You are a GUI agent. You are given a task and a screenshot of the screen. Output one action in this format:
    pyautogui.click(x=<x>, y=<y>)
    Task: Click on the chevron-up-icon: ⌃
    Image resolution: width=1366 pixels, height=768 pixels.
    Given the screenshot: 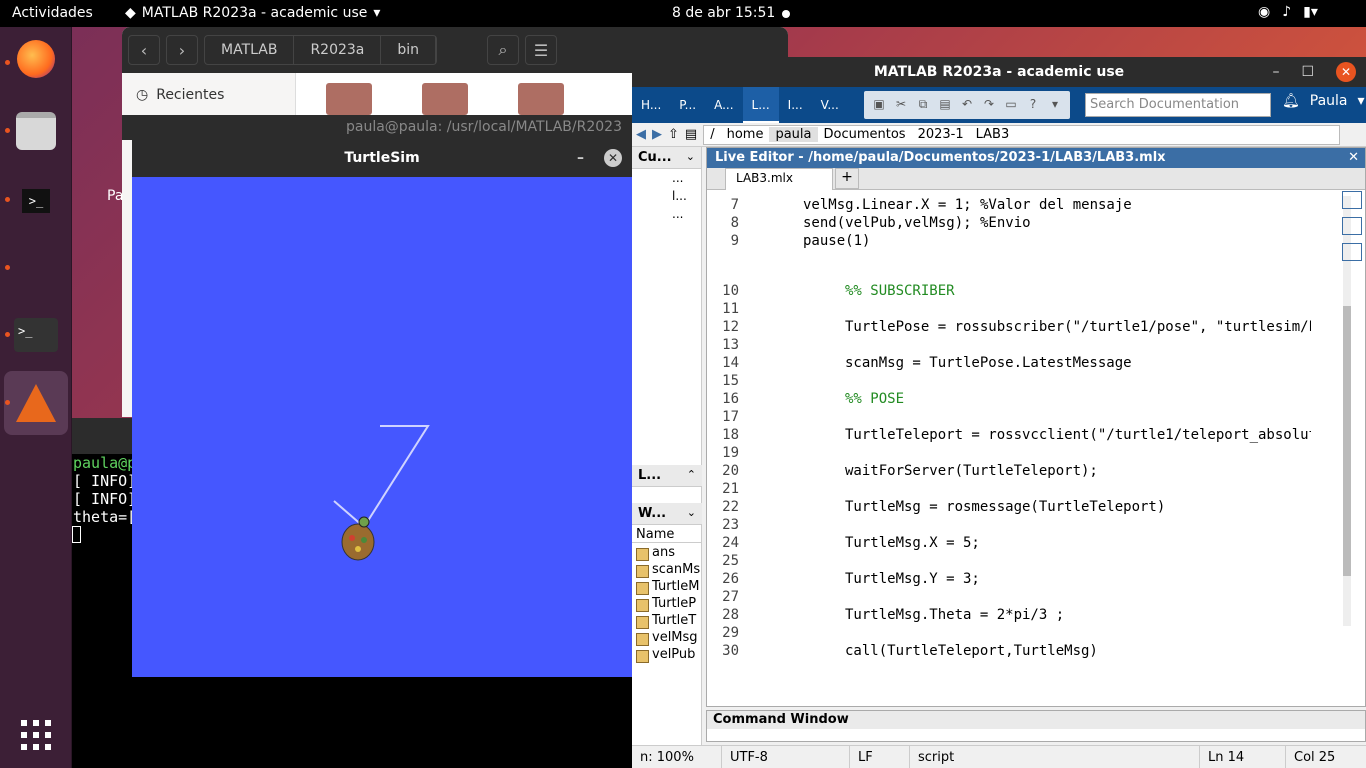 What is the action you would take?
    pyautogui.click(x=691, y=474)
    